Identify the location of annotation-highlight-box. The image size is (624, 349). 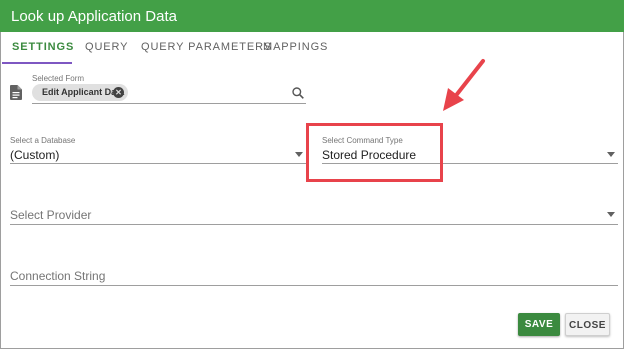
(374, 152).